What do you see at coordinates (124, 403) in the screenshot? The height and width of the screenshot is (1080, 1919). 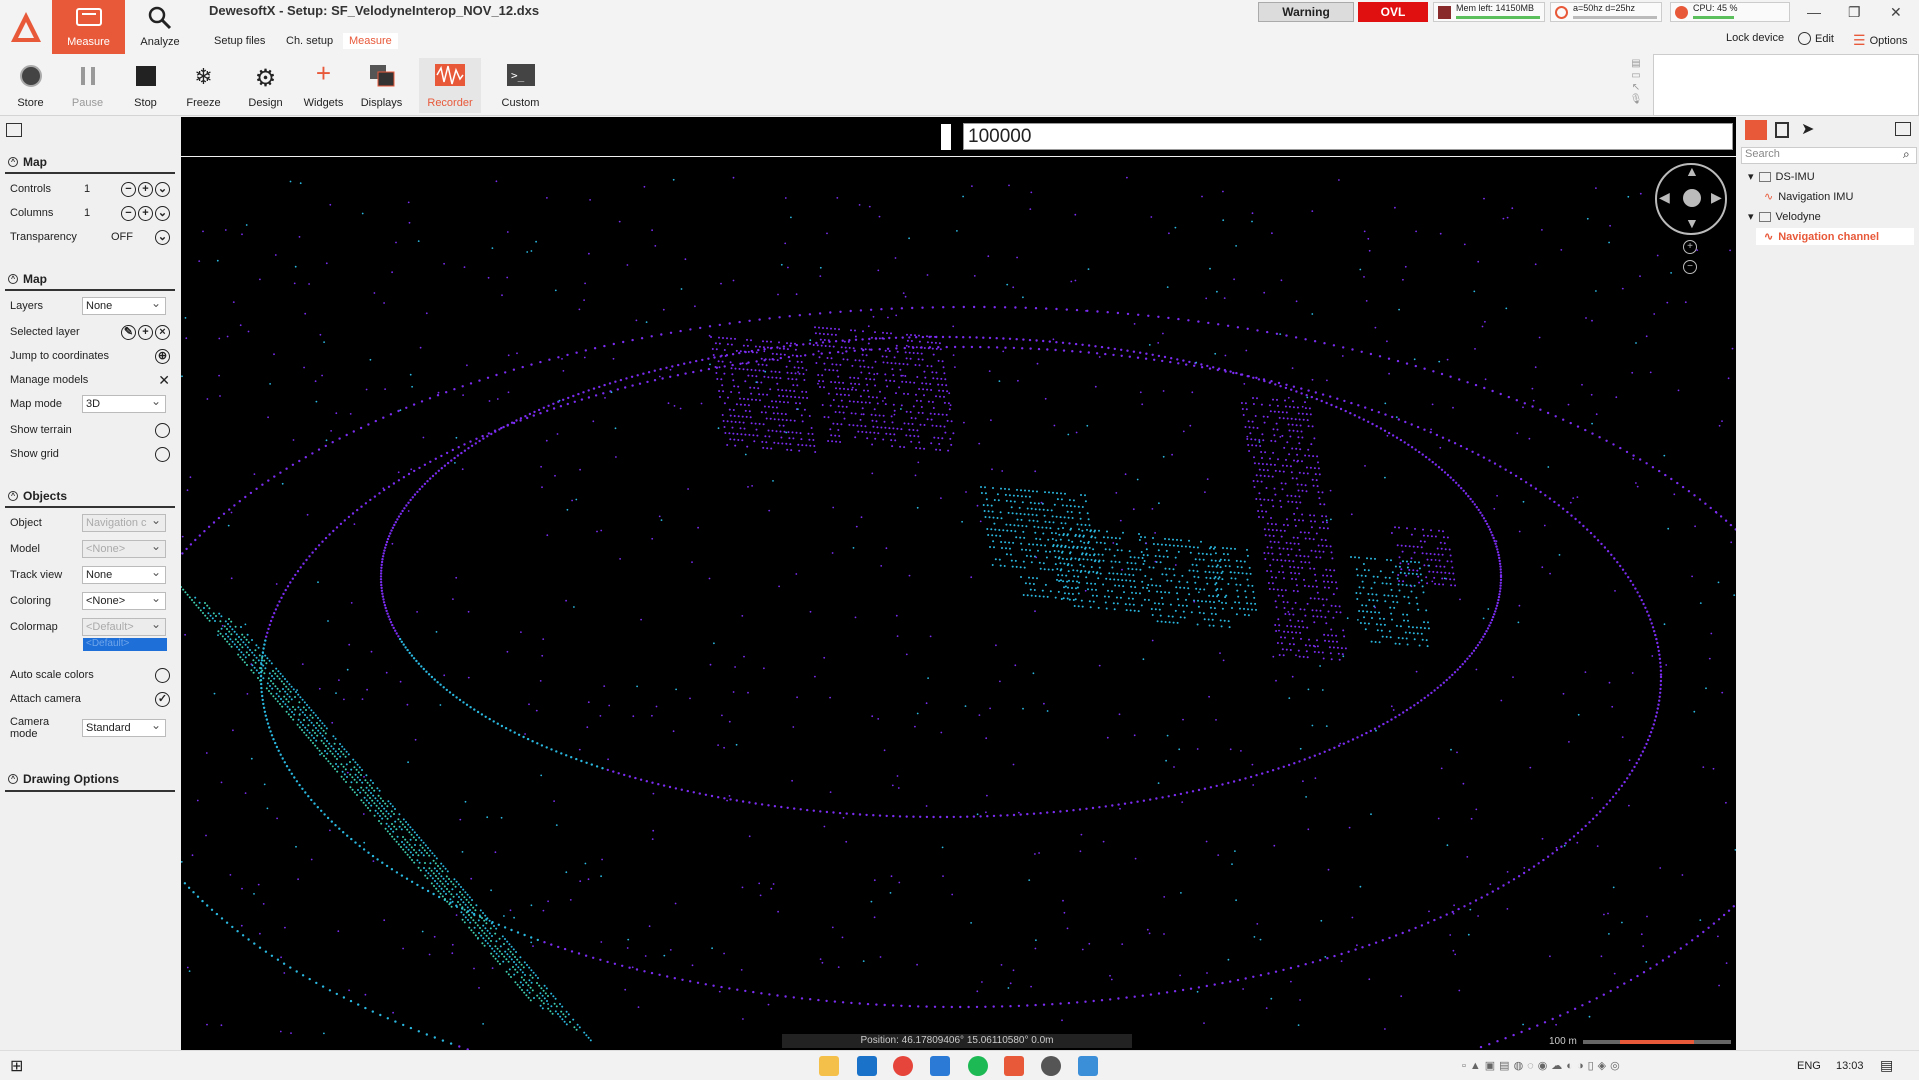 I see `map-mode-select: 3D` at bounding box center [124, 403].